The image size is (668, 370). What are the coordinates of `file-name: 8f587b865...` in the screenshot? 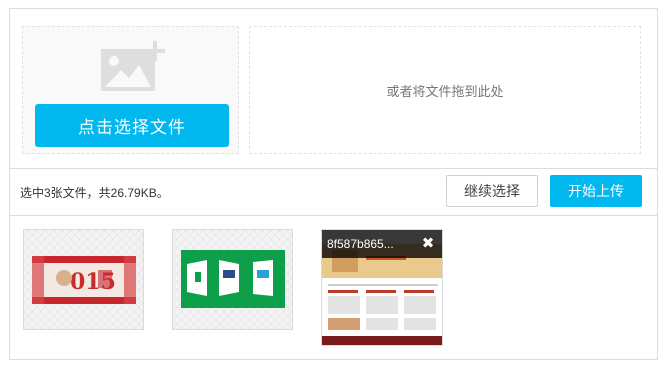 It's located at (360, 244).